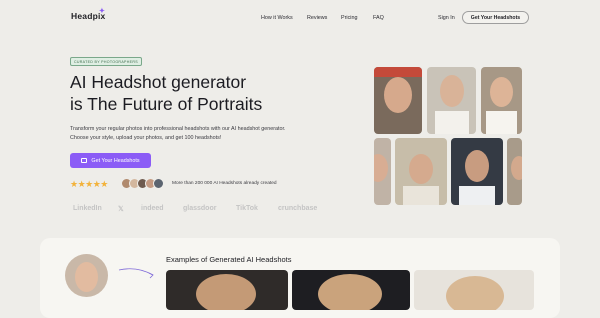 The image size is (600, 318). What do you see at coordinates (398, 72) in the screenshot?
I see `cap-shape` at bounding box center [398, 72].